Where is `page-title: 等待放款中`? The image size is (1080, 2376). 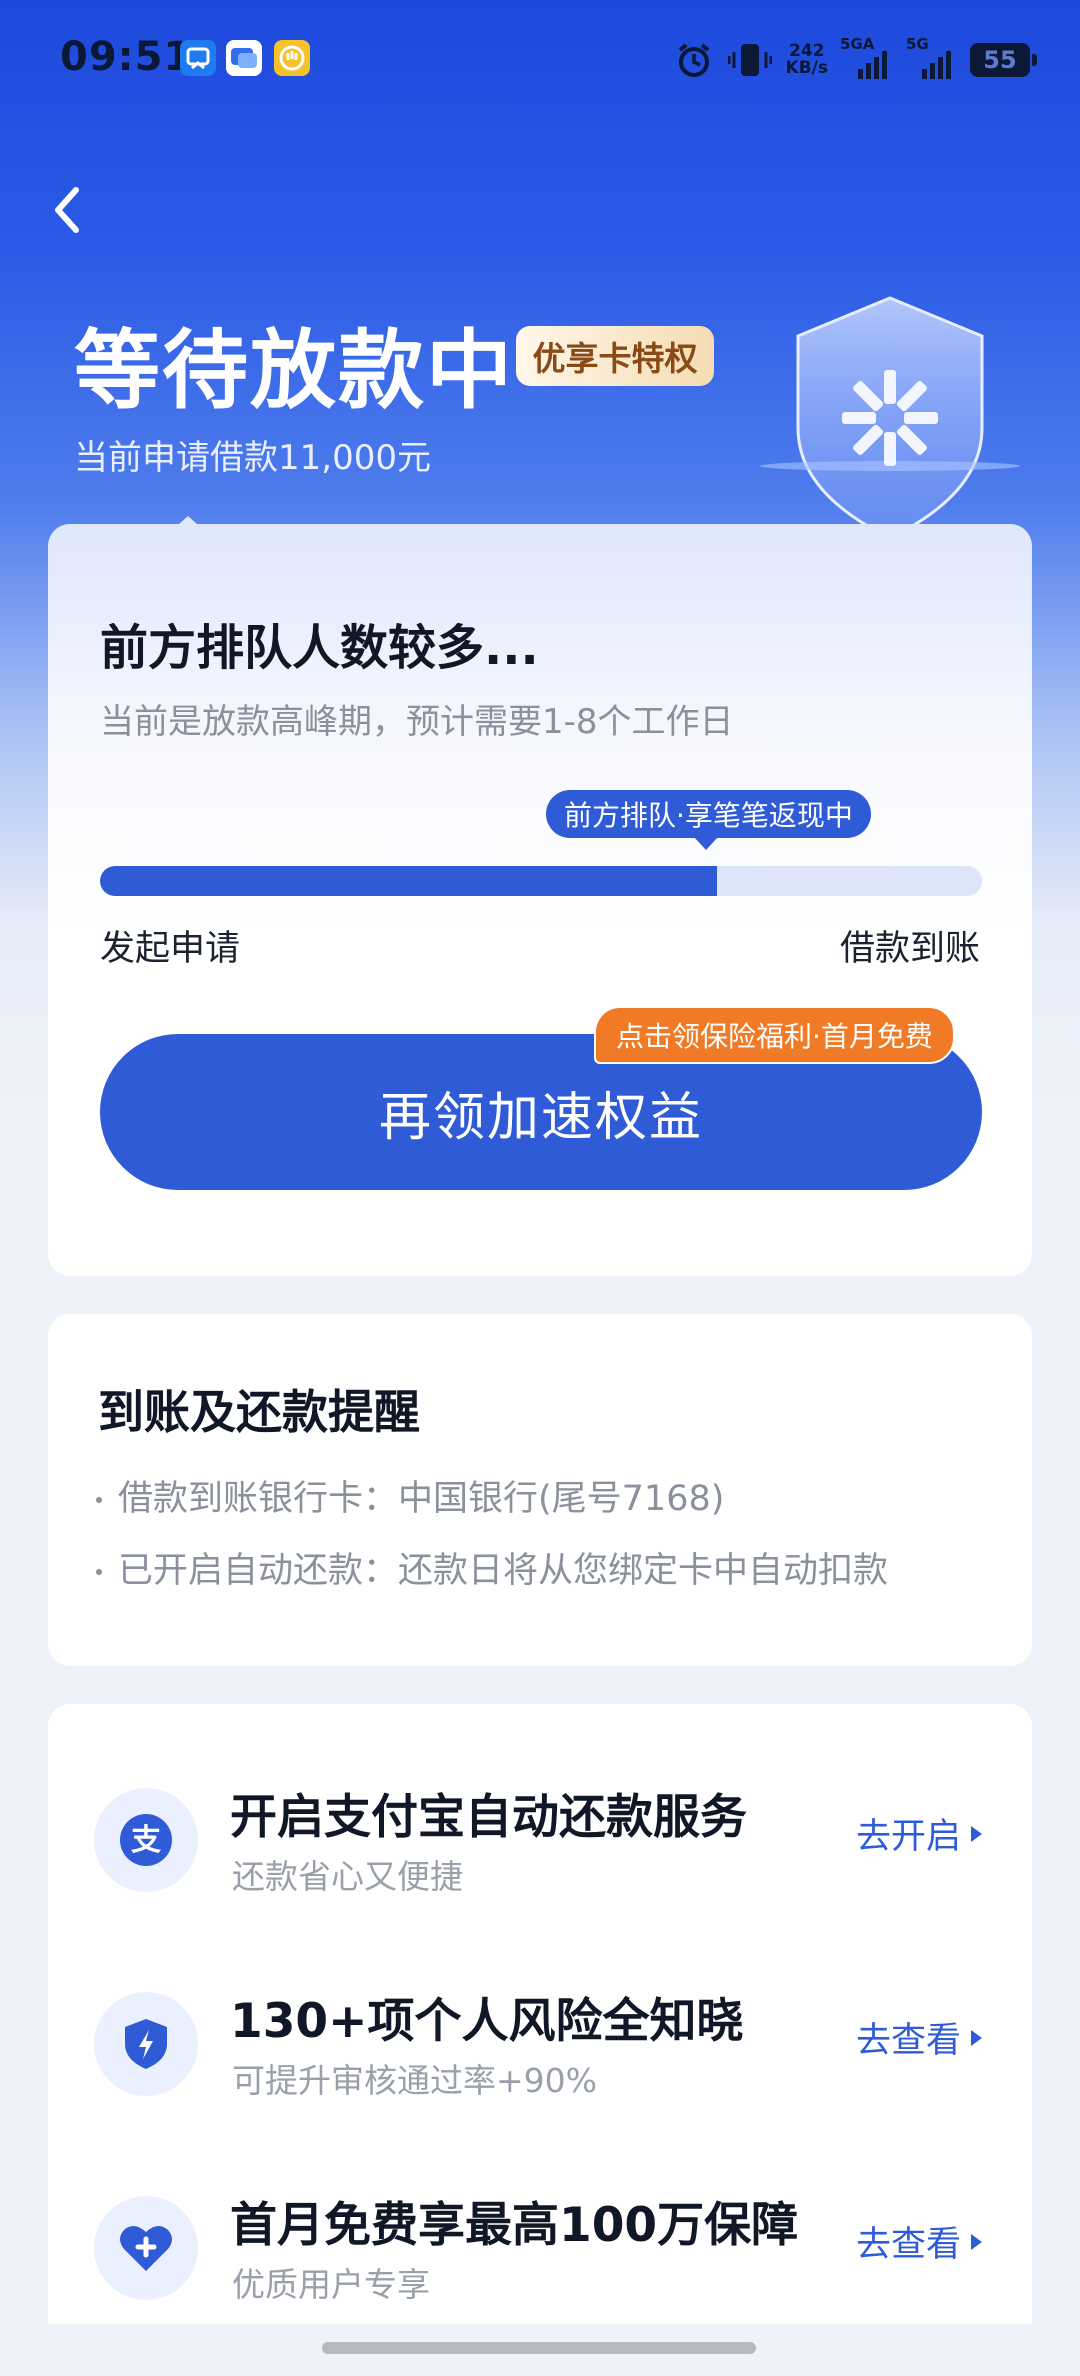
page-title: 等待放款中 is located at coordinates (294, 371).